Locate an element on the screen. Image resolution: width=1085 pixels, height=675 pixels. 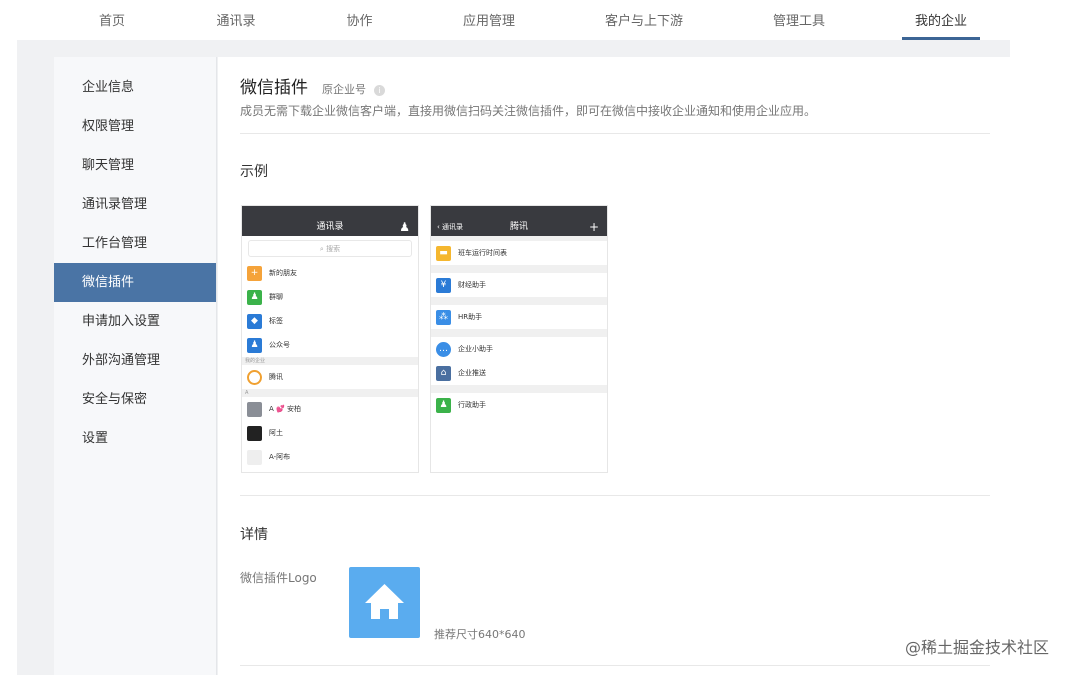
sidebar-item-company-info: 企业信息 is located at coordinates (135, 87).